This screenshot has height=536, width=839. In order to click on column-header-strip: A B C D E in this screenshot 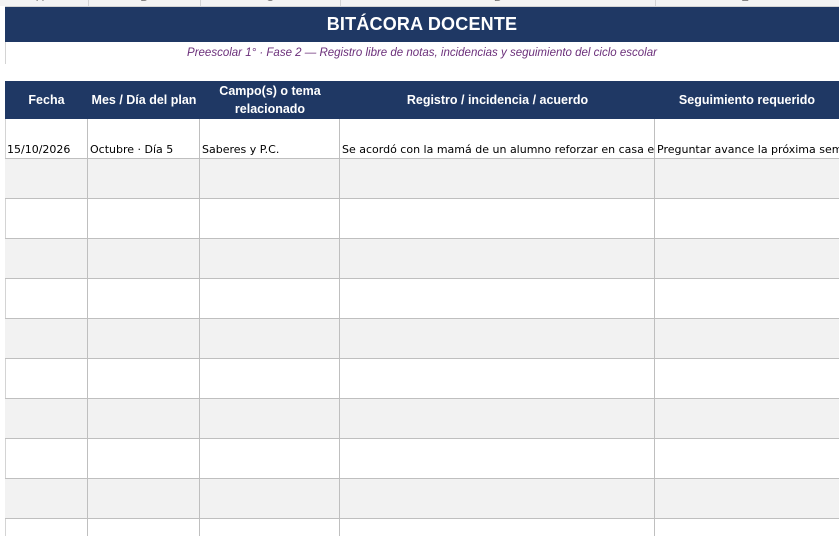, I will do `click(419, 3)`.